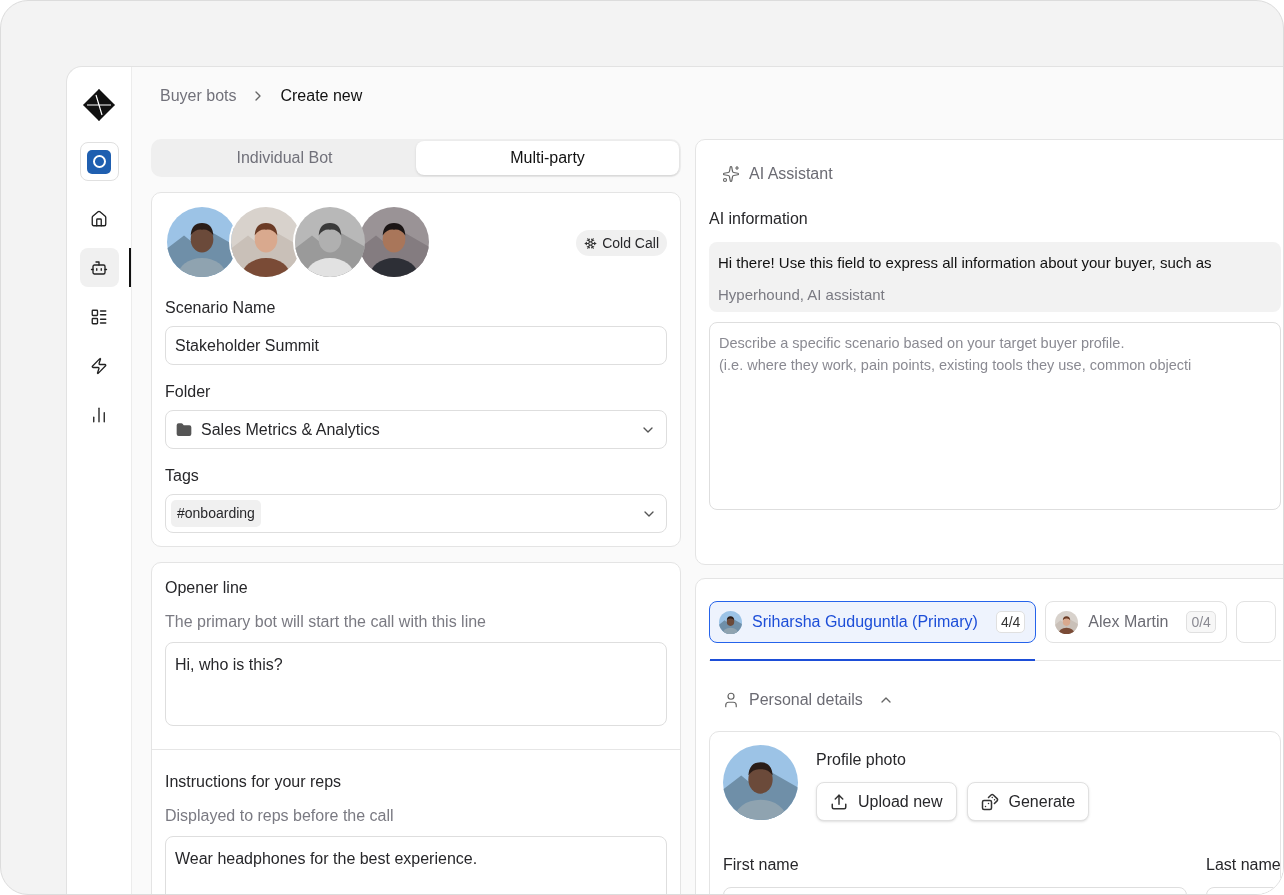 This screenshot has width=1284, height=895. I want to click on field-label: Last name, so click(1244, 865).